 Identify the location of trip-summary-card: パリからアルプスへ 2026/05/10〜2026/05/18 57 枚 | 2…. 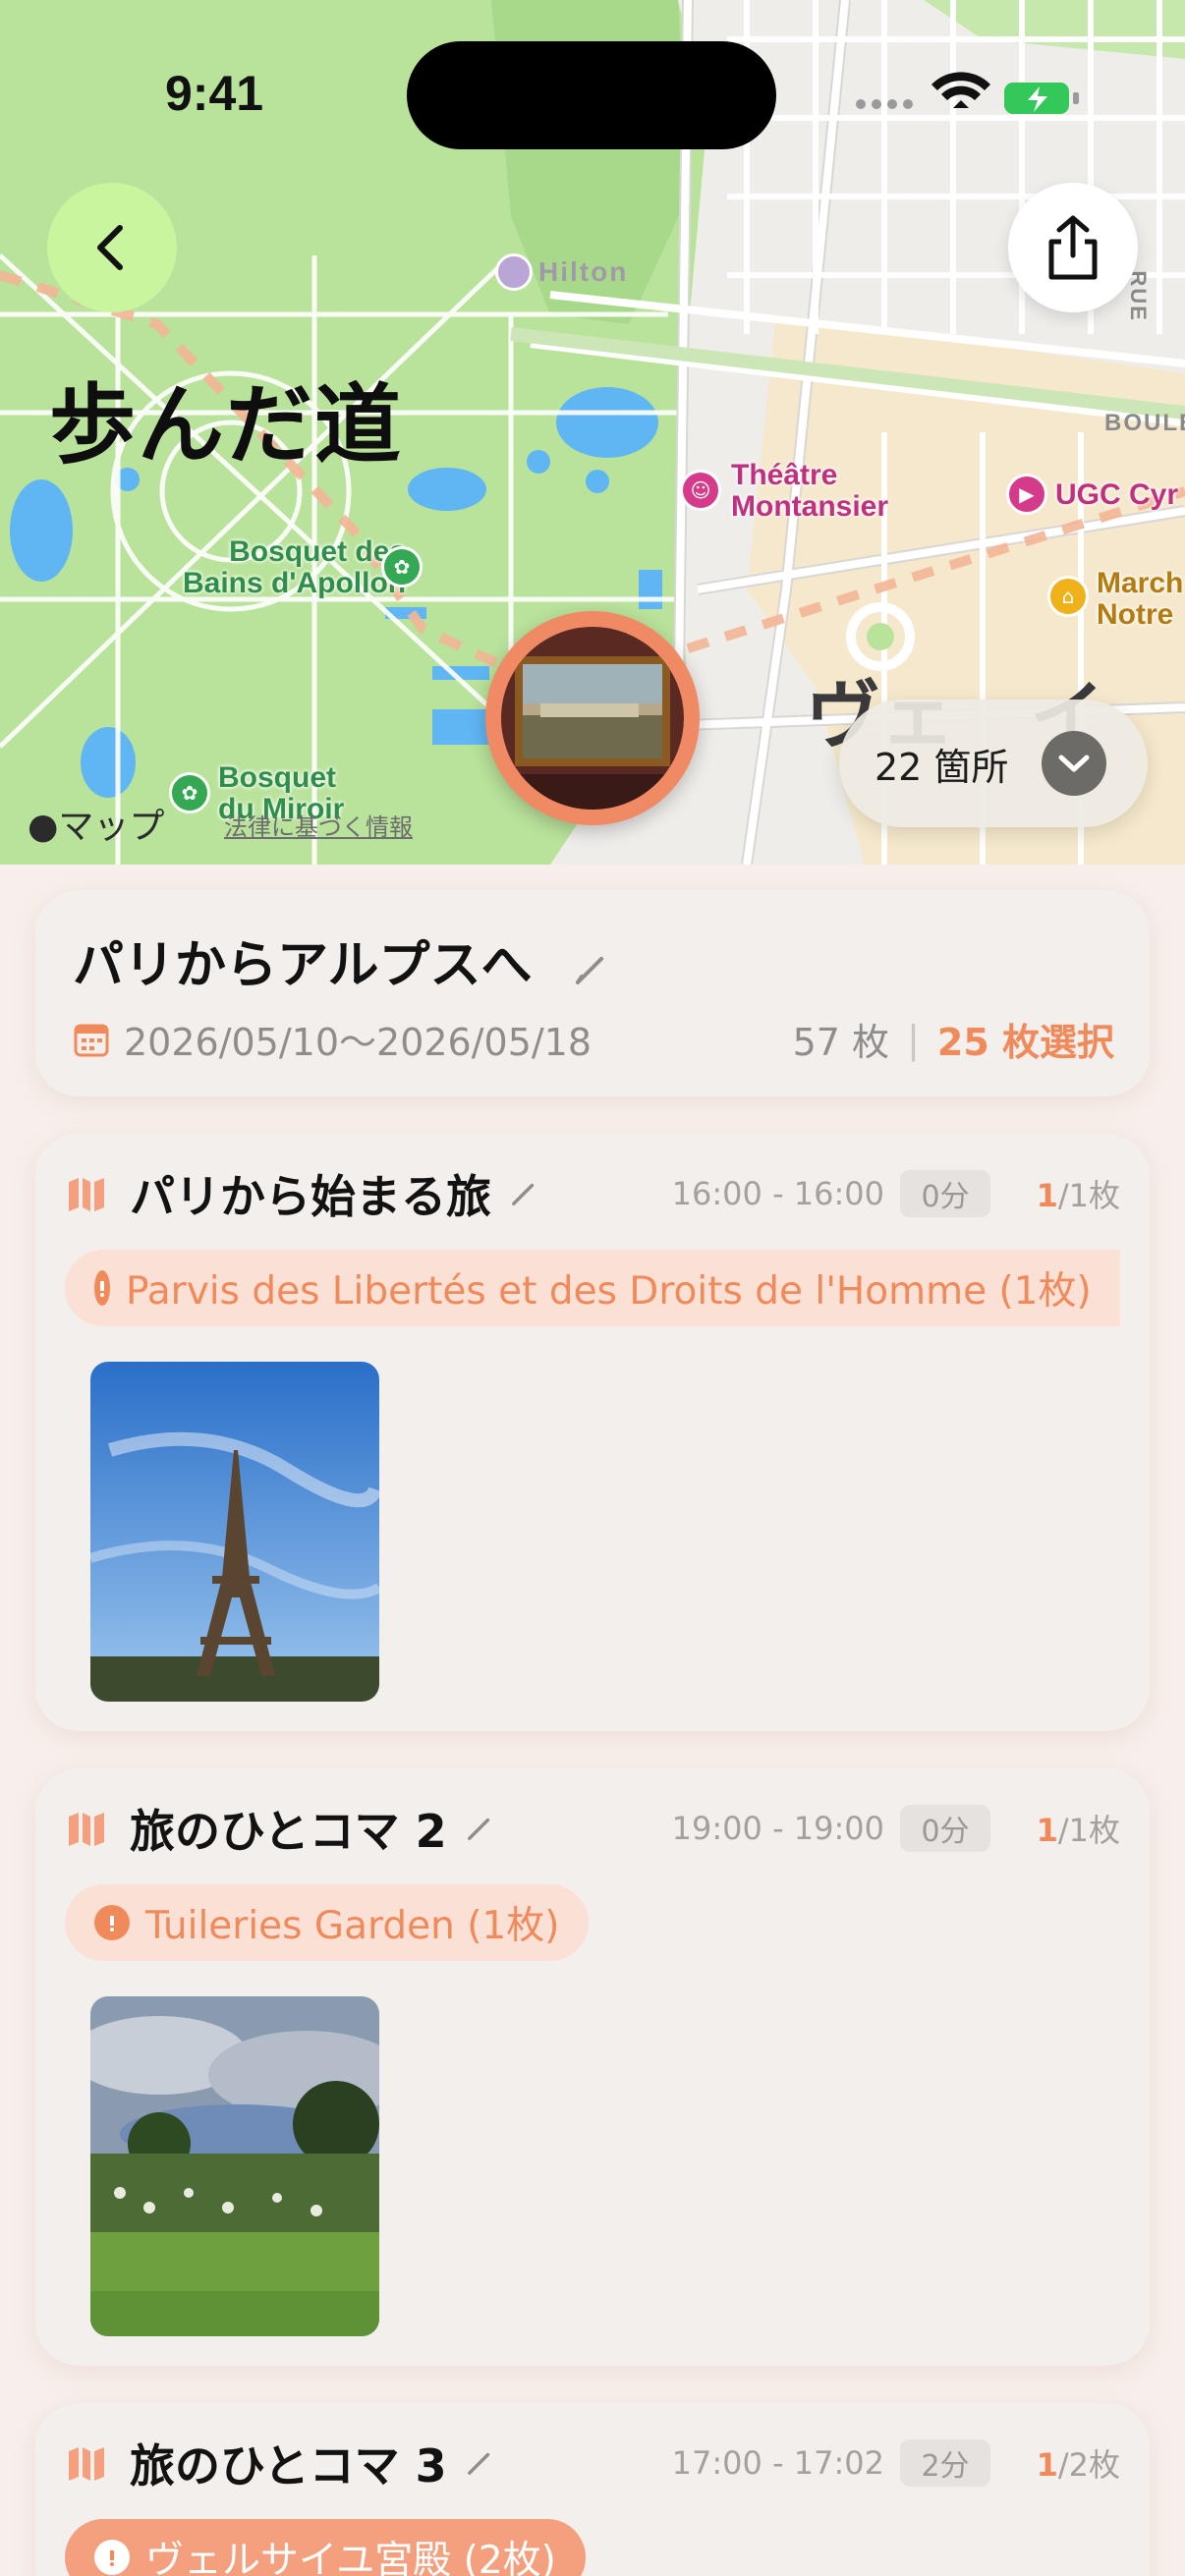
(592, 993).